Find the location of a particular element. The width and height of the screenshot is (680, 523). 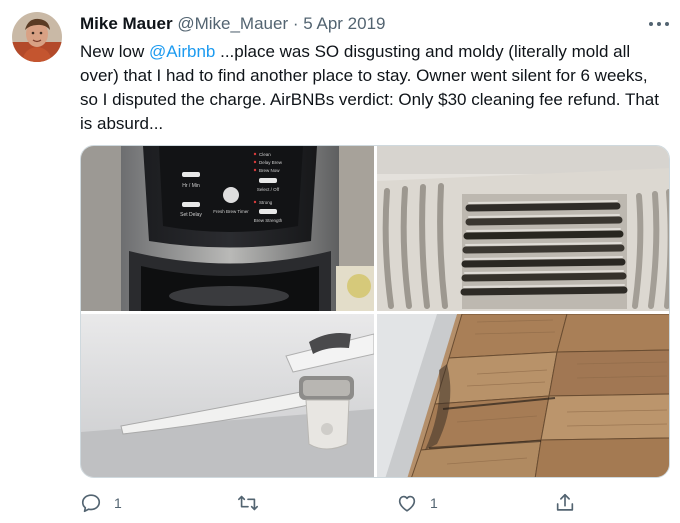

reply-count: 1 is located at coordinates (118, 503).